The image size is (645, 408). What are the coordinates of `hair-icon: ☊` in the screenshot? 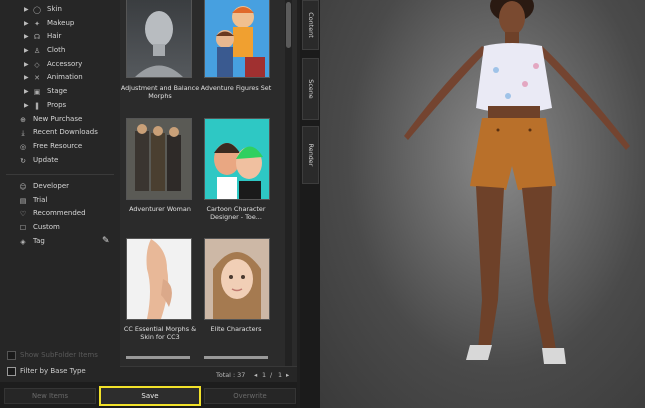 It's located at (37, 37).